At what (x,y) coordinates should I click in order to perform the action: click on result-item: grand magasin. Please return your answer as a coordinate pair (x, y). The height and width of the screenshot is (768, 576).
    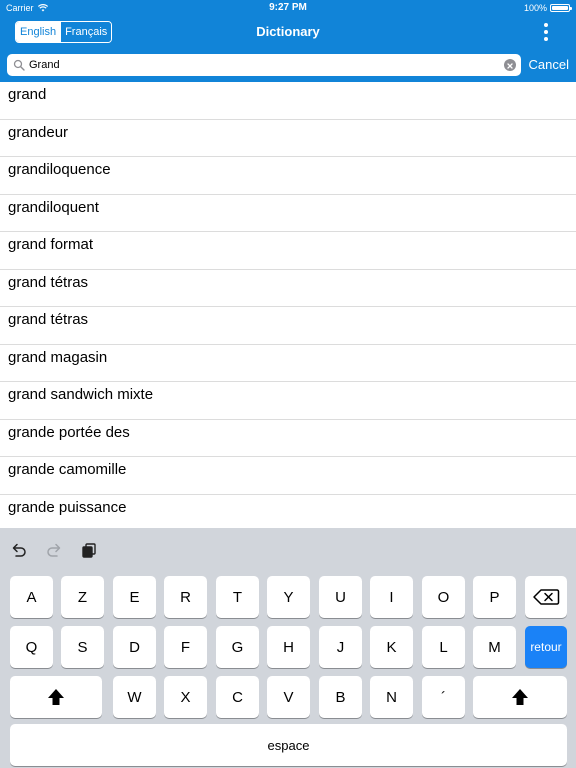
    Looking at the image, I should click on (288, 363).